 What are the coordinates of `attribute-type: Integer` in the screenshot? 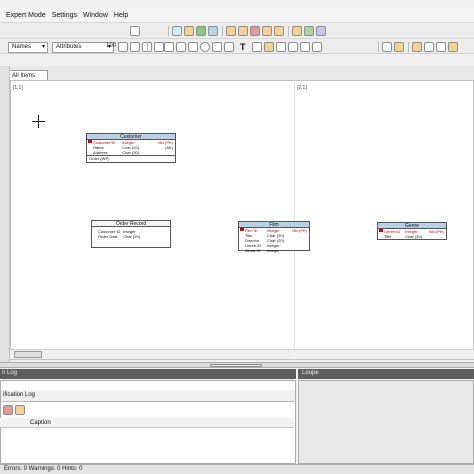 It's located at (273, 250).